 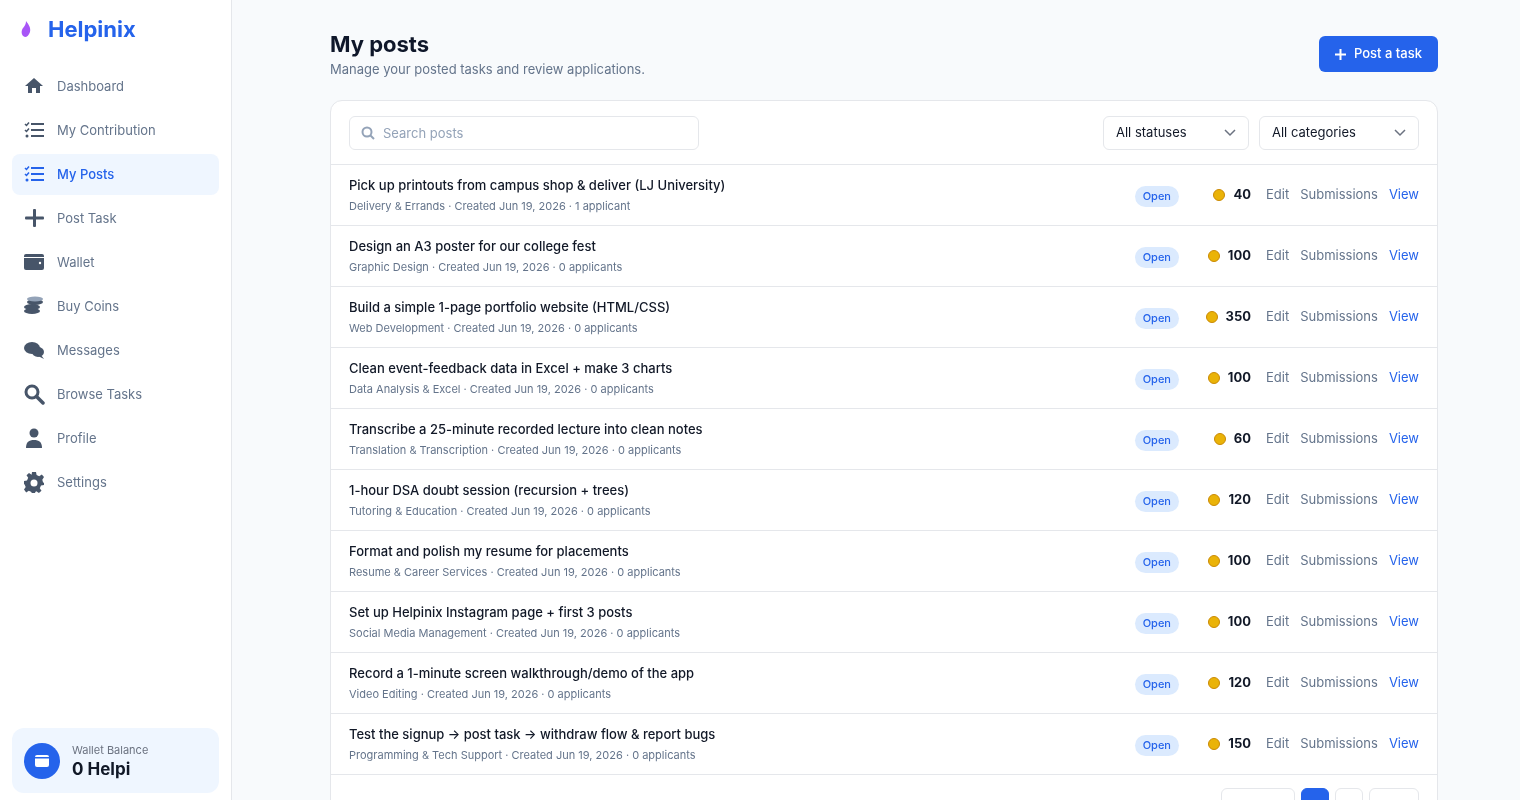 I want to click on sidebar-item: Dashboard, so click(x=115, y=86).